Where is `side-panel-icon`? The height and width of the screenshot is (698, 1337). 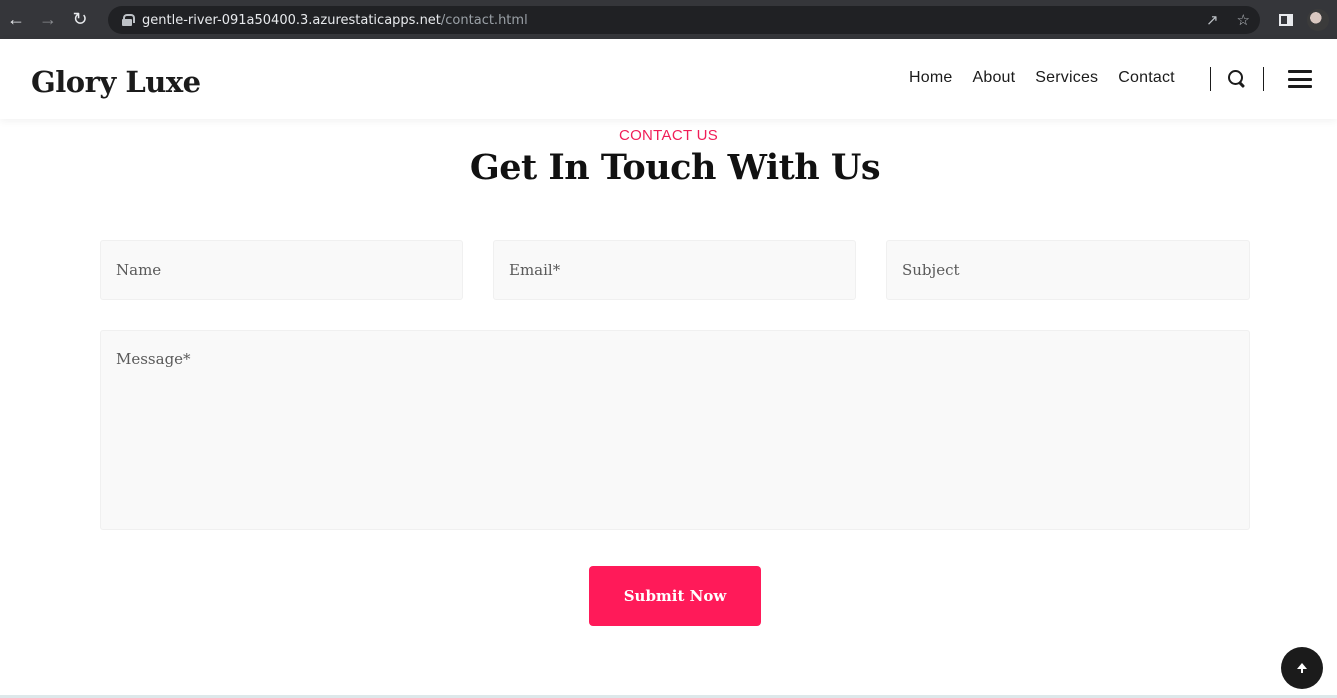
side-panel-icon is located at coordinates (1286, 19).